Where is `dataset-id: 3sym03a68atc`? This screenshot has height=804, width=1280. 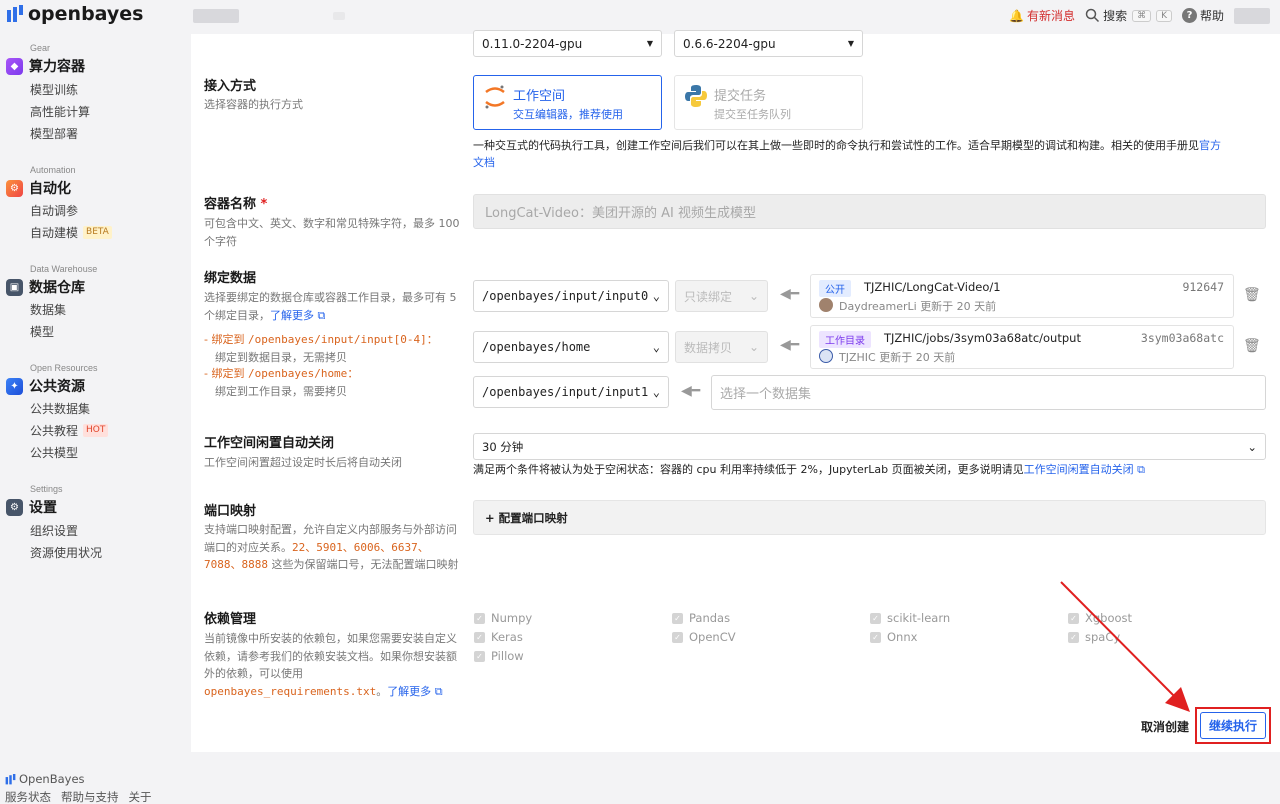 dataset-id: 3sym03a68atc is located at coordinates (1182, 338).